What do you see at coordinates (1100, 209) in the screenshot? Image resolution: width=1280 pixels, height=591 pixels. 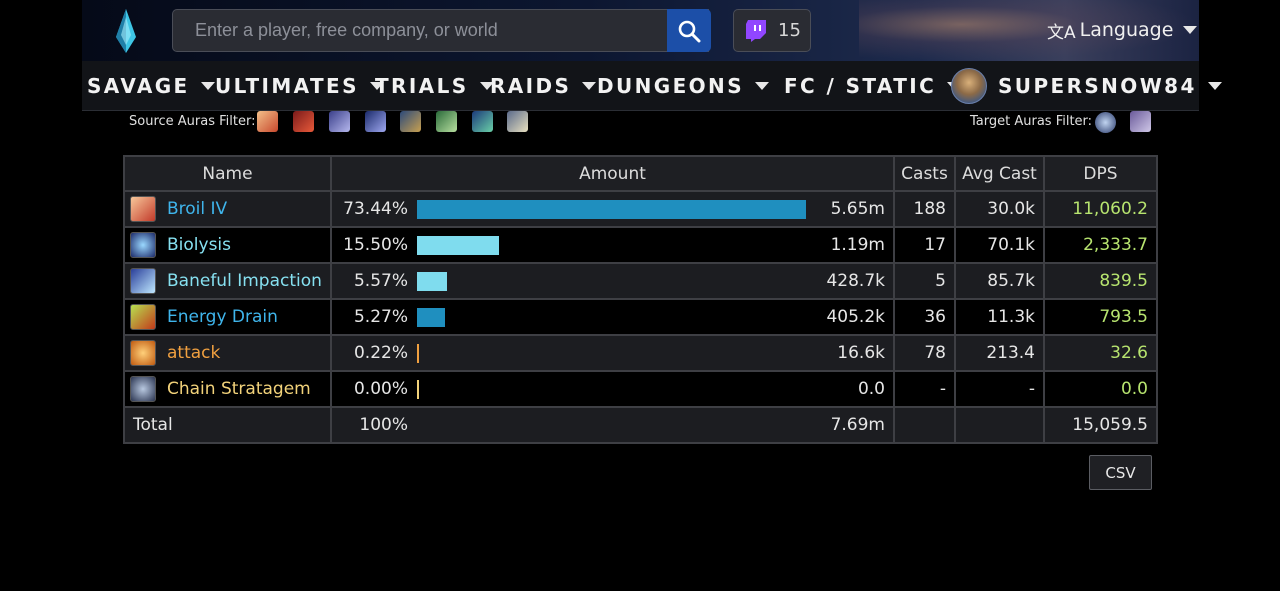 I see `dps-cell: 11,060.2` at bounding box center [1100, 209].